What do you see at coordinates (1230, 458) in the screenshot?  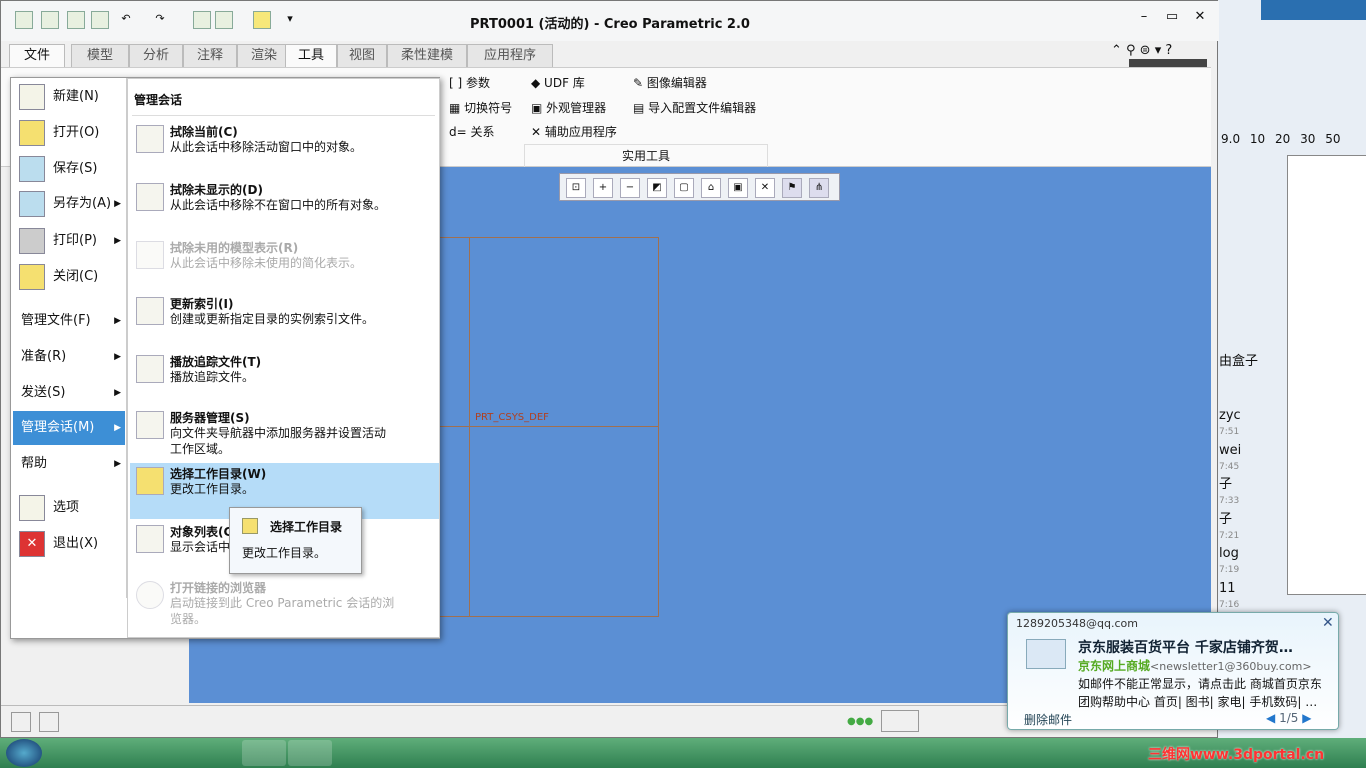 I see `list-item: wei 7:45` at bounding box center [1230, 458].